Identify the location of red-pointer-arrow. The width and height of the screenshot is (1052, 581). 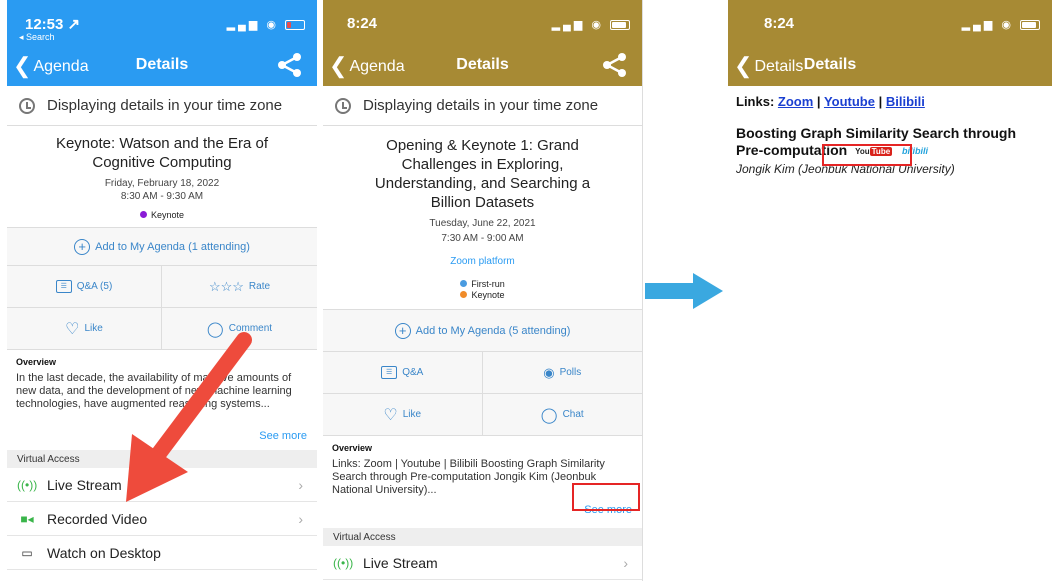
(189, 417).